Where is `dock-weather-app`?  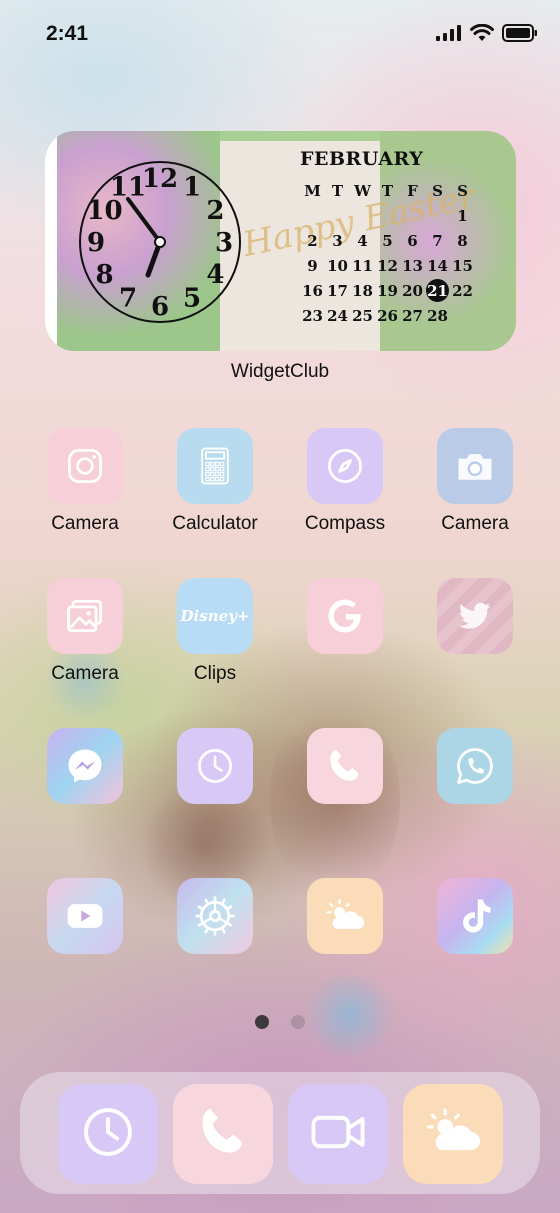 dock-weather-app is located at coordinates (453, 1134).